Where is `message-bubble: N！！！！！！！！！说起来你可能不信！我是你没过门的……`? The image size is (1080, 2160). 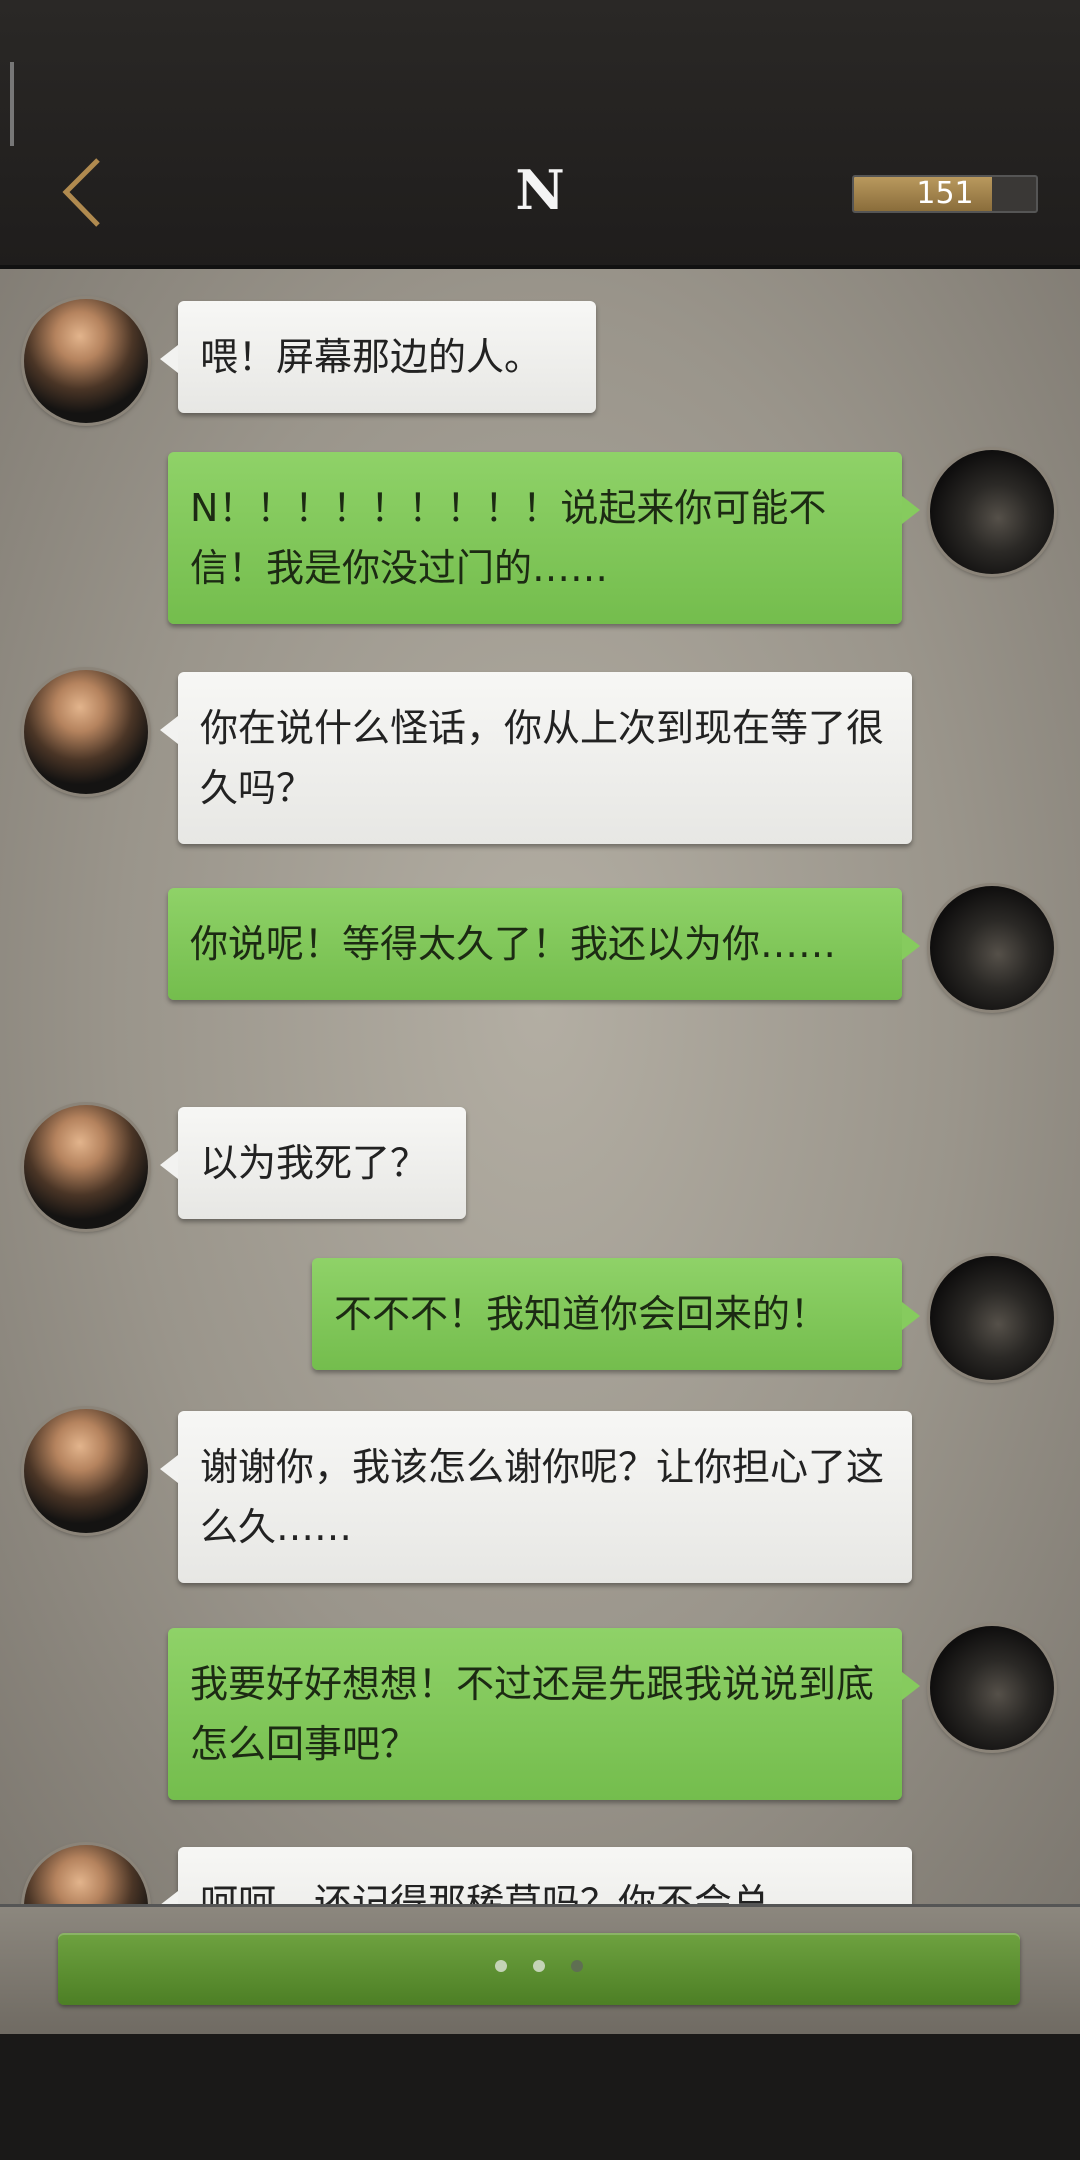 message-bubble: N！！！！！！！！！说起来你可能不信！我是你没过门的…… is located at coordinates (544, 538).